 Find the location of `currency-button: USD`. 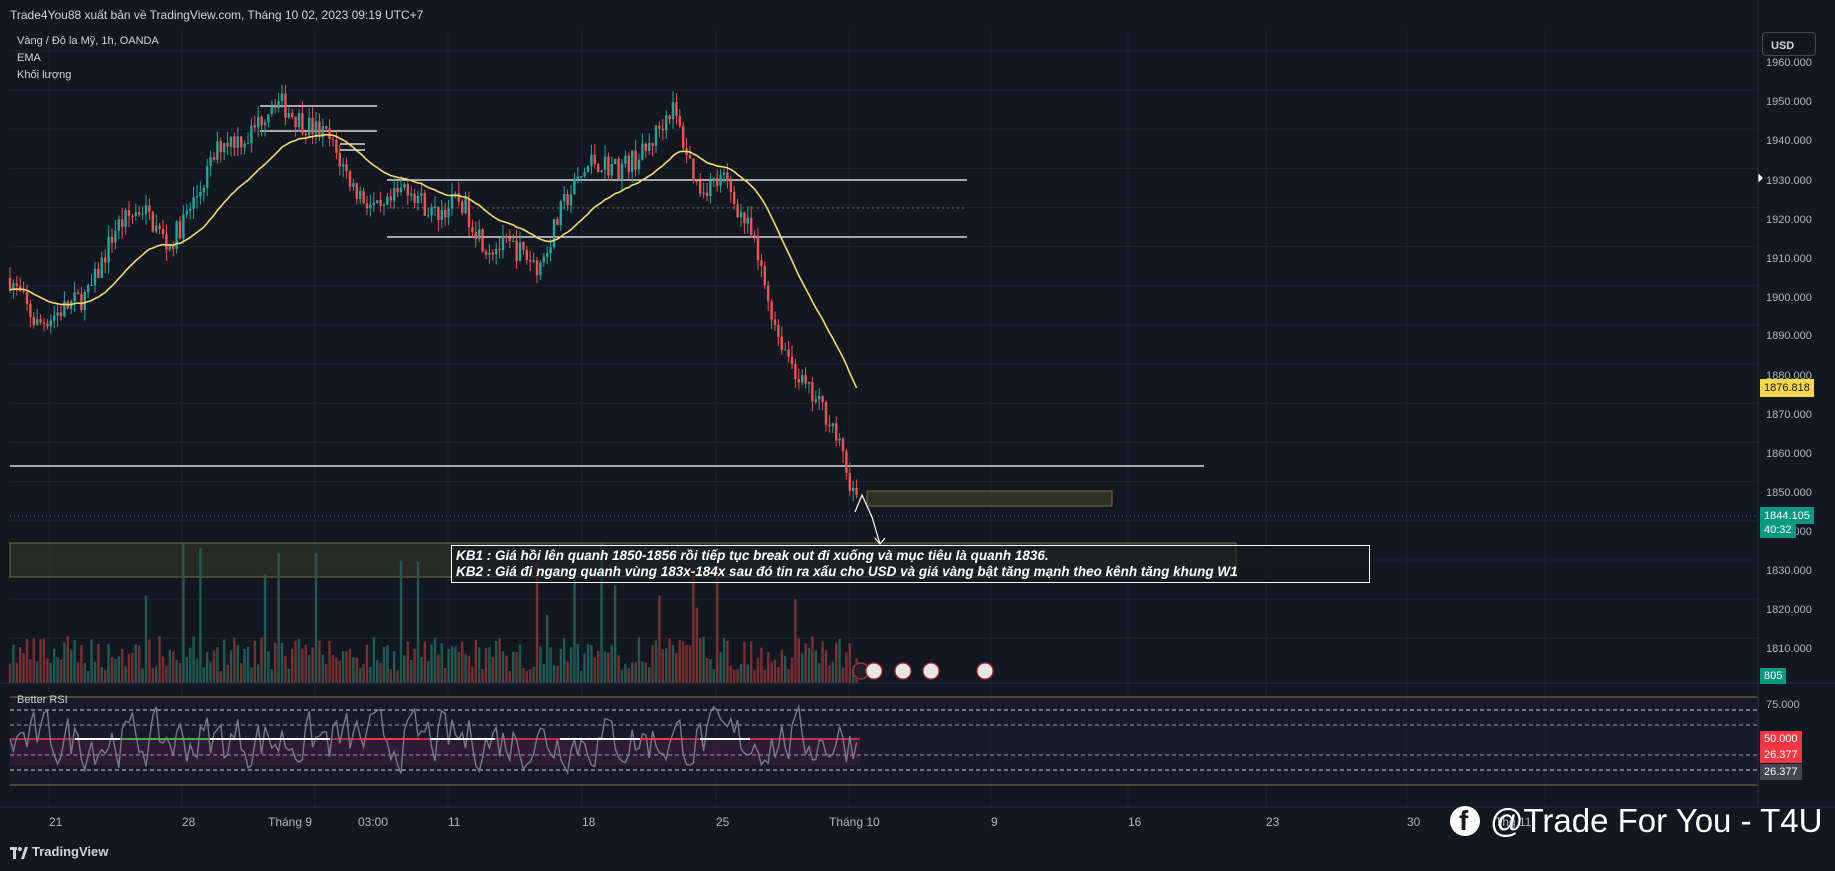

currency-button: USD is located at coordinates (1789, 44).